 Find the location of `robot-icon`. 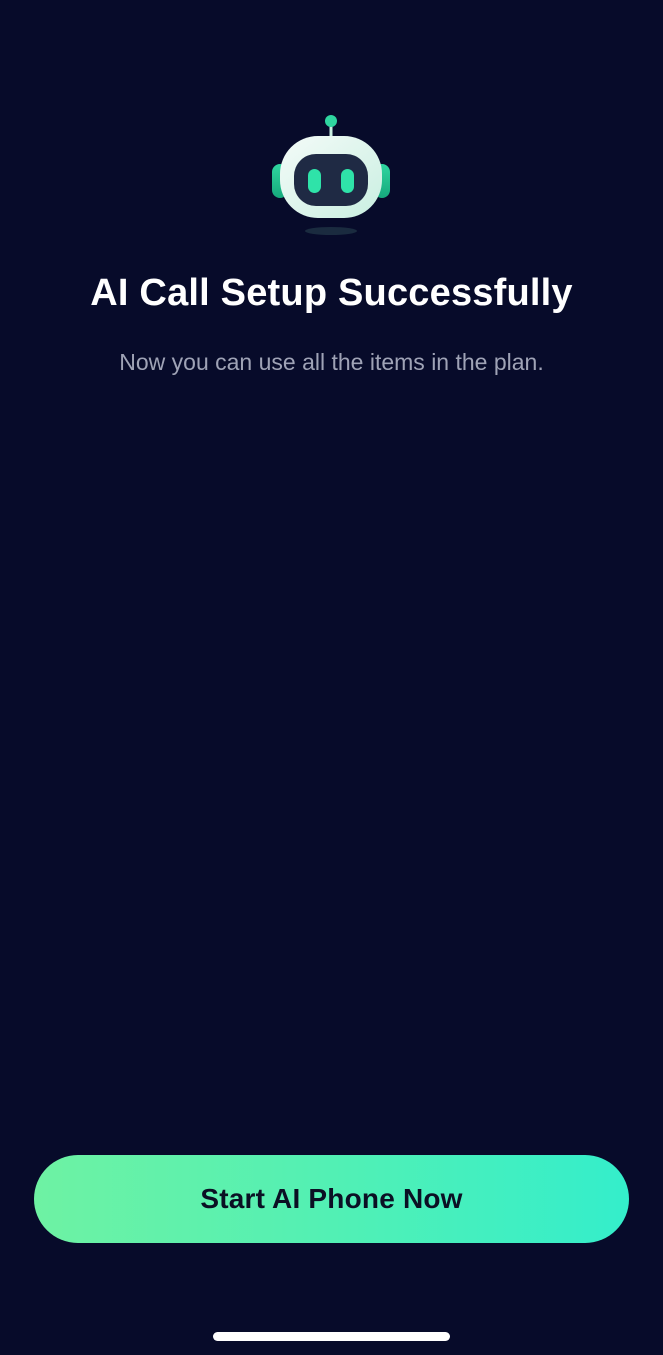

robot-icon is located at coordinates (331, 175).